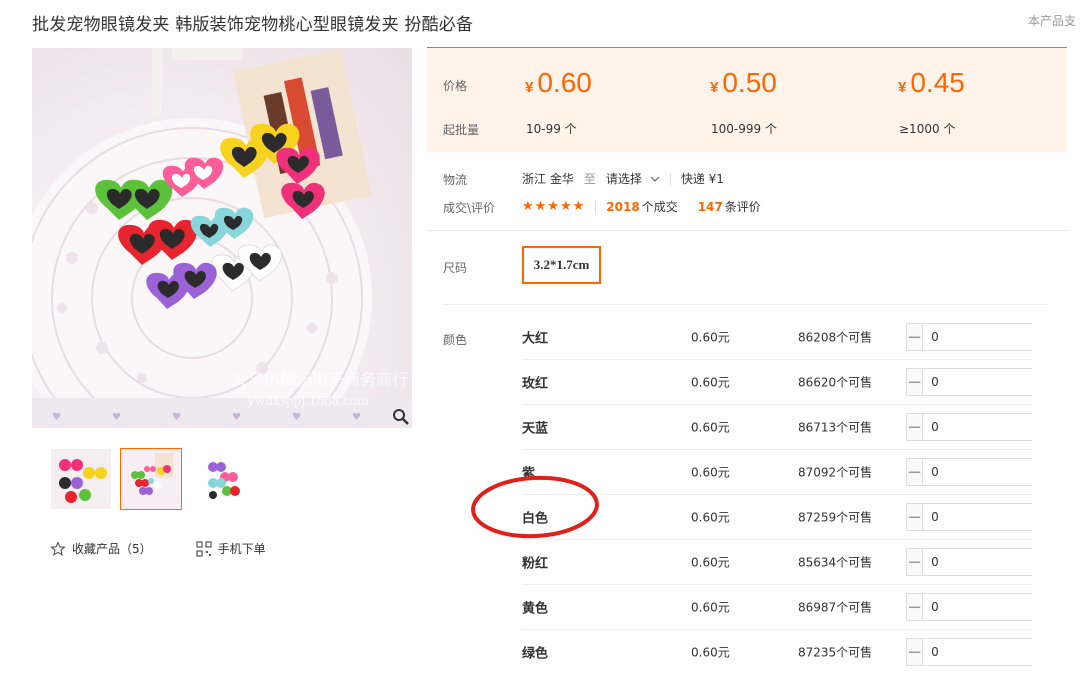 Image resolution: width=1080 pixels, height=677 pixels. What do you see at coordinates (835, 427) in the screenshot?
I see `color-stock: 86713个可售` at bounding box center [835, 427].